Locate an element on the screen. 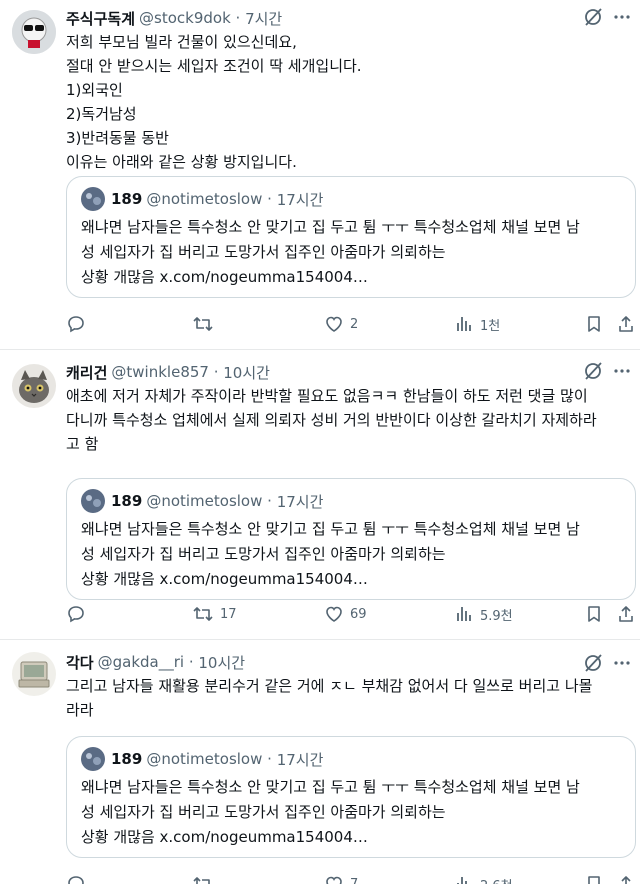 The image size is (640, 884). action-bar: 2 1천 is located at coordinates (353, 324).